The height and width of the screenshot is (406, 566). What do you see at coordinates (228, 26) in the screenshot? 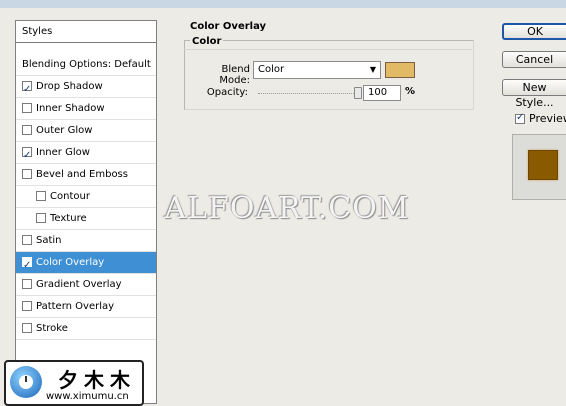
I see `section-title: Color Overlay` at bounding box center [228, 26].